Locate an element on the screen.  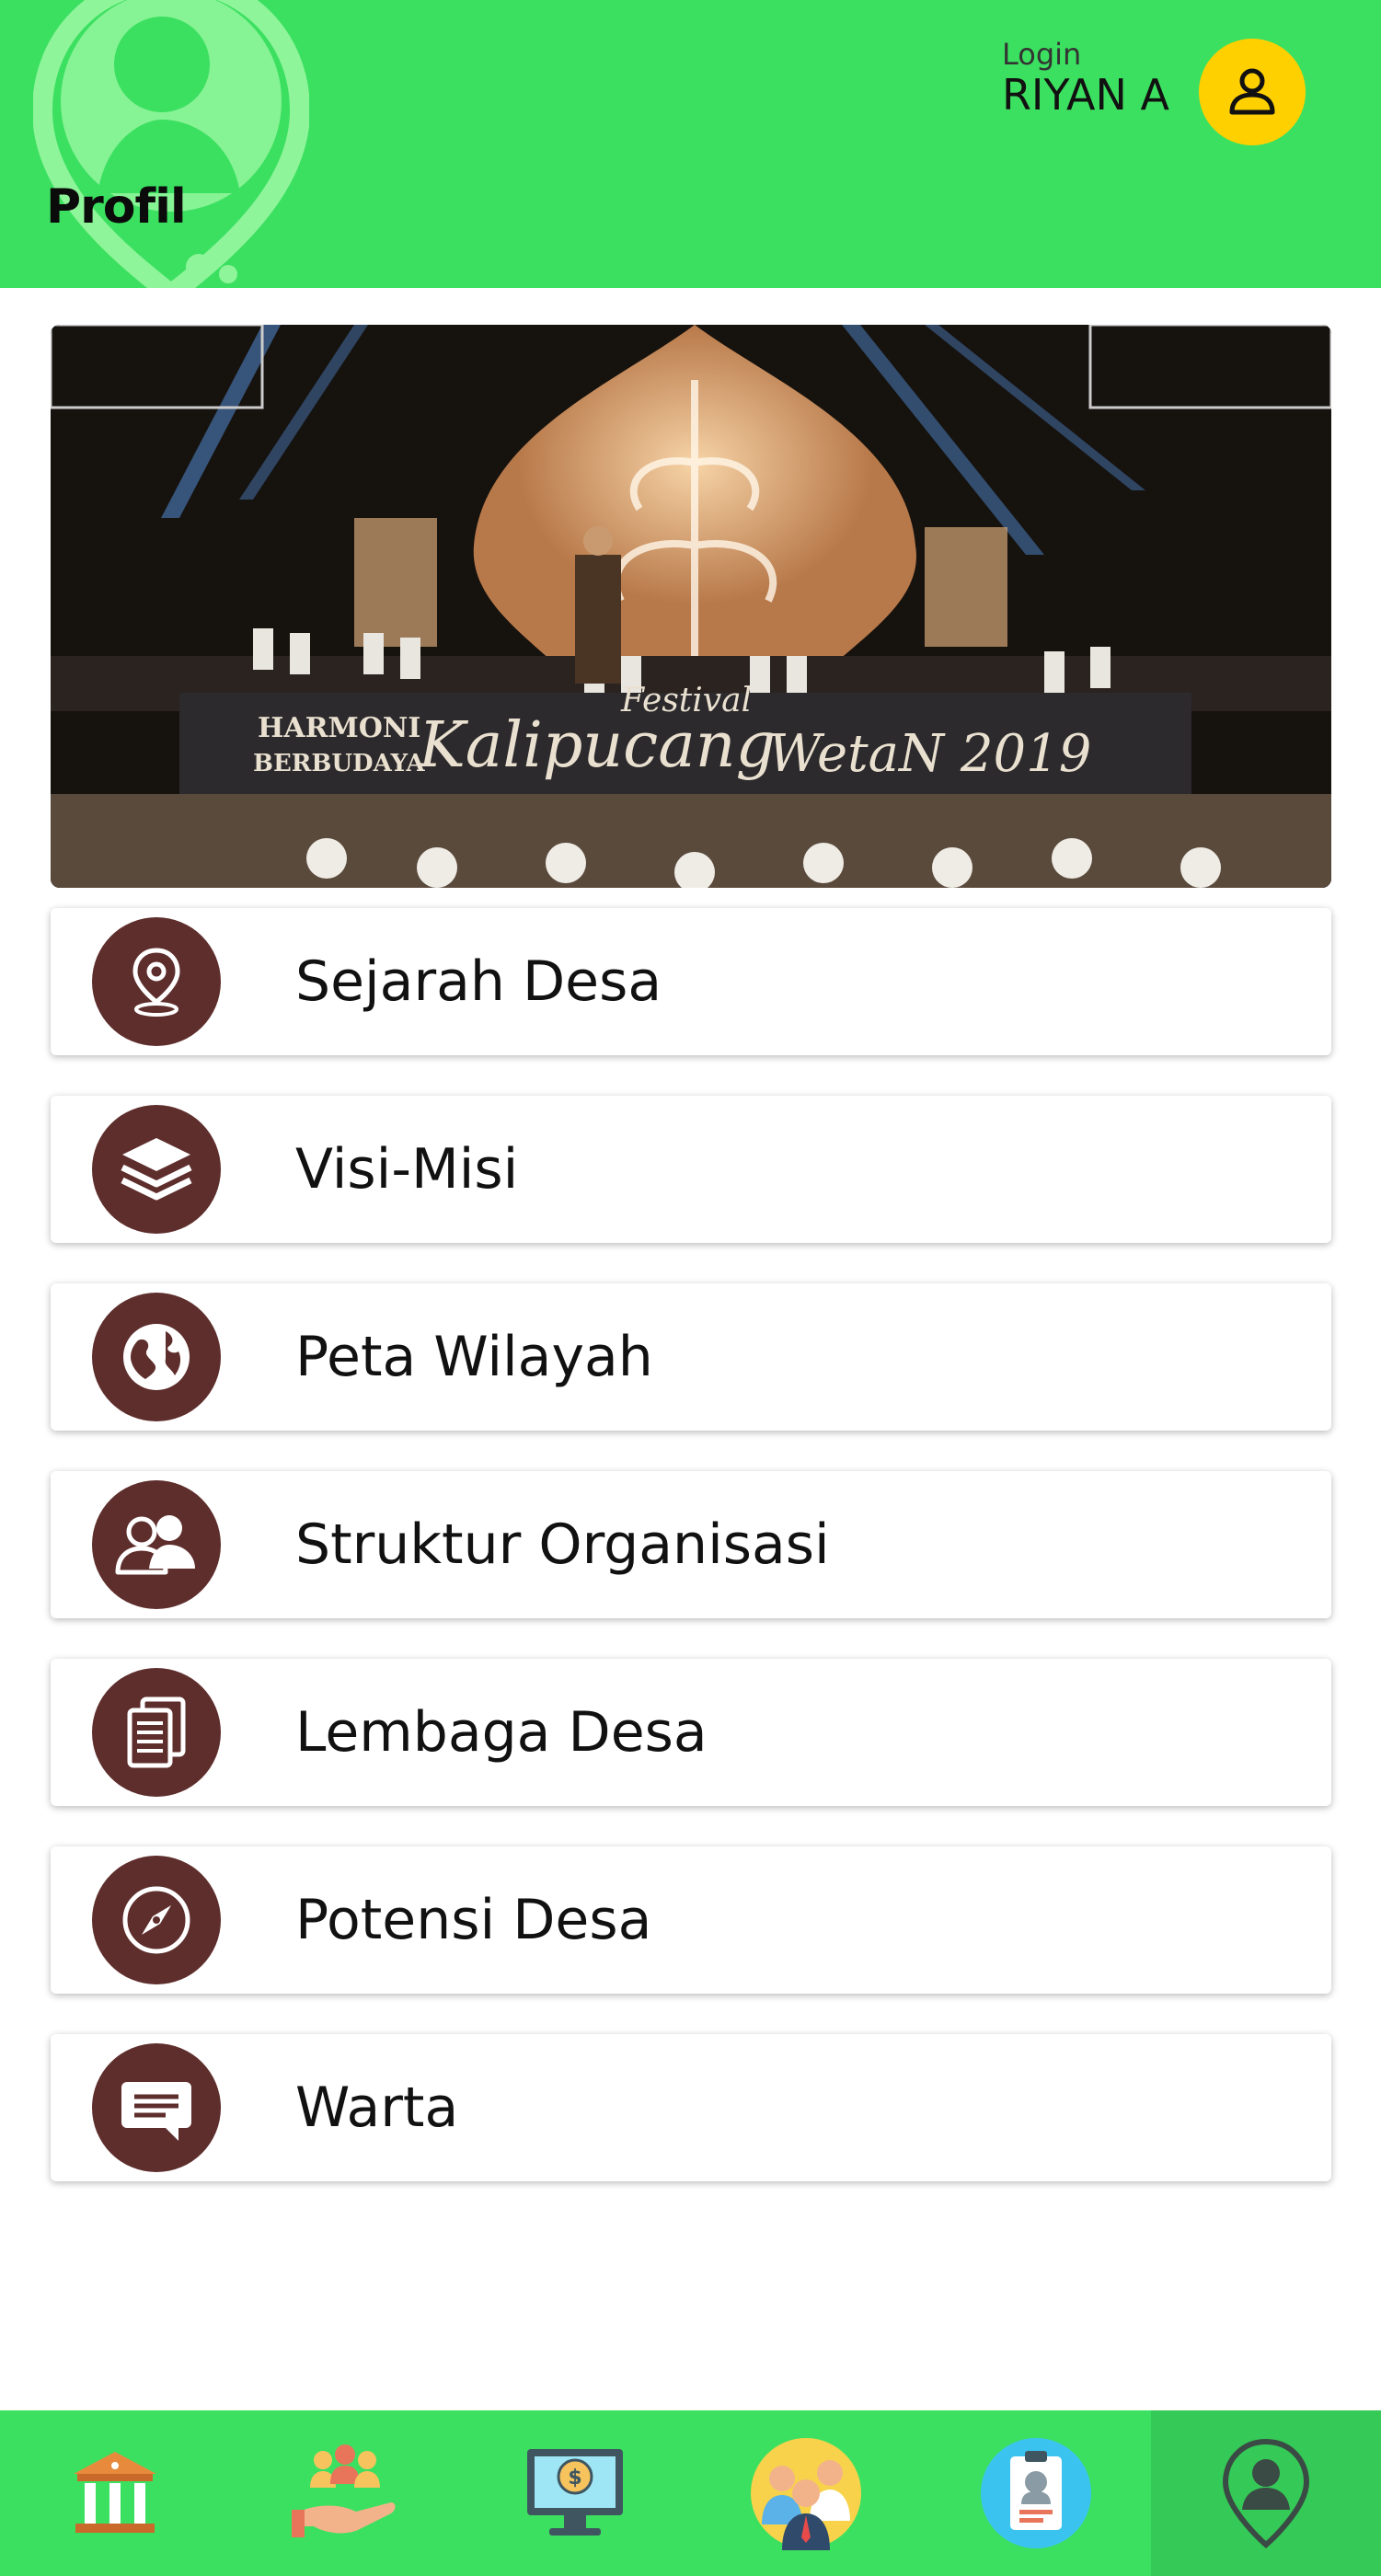
menu-label-lembaga-desa: Lembaga Desa is located at coordinates (501, 1732).